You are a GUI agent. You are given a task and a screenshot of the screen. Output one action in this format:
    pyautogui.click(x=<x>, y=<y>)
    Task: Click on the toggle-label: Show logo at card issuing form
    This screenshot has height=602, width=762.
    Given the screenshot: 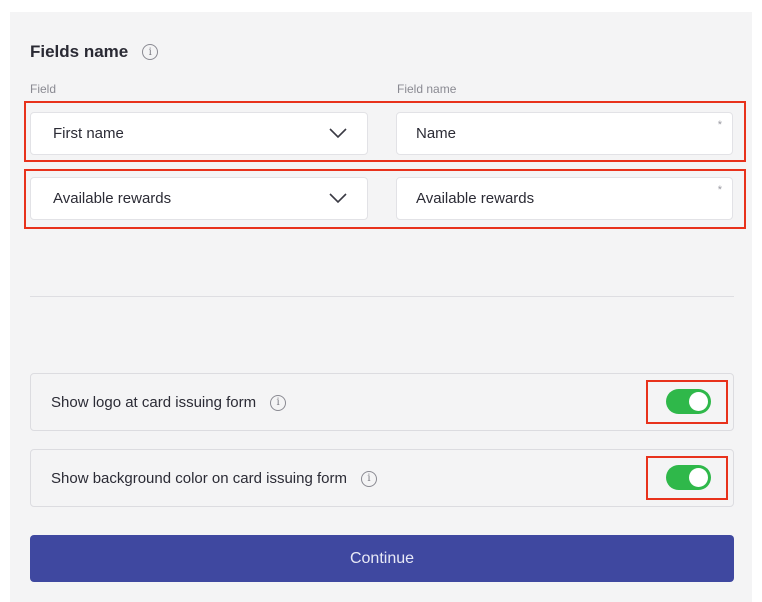 What is the action you would take?
    pyautogui.click(x=154, y=402)
    